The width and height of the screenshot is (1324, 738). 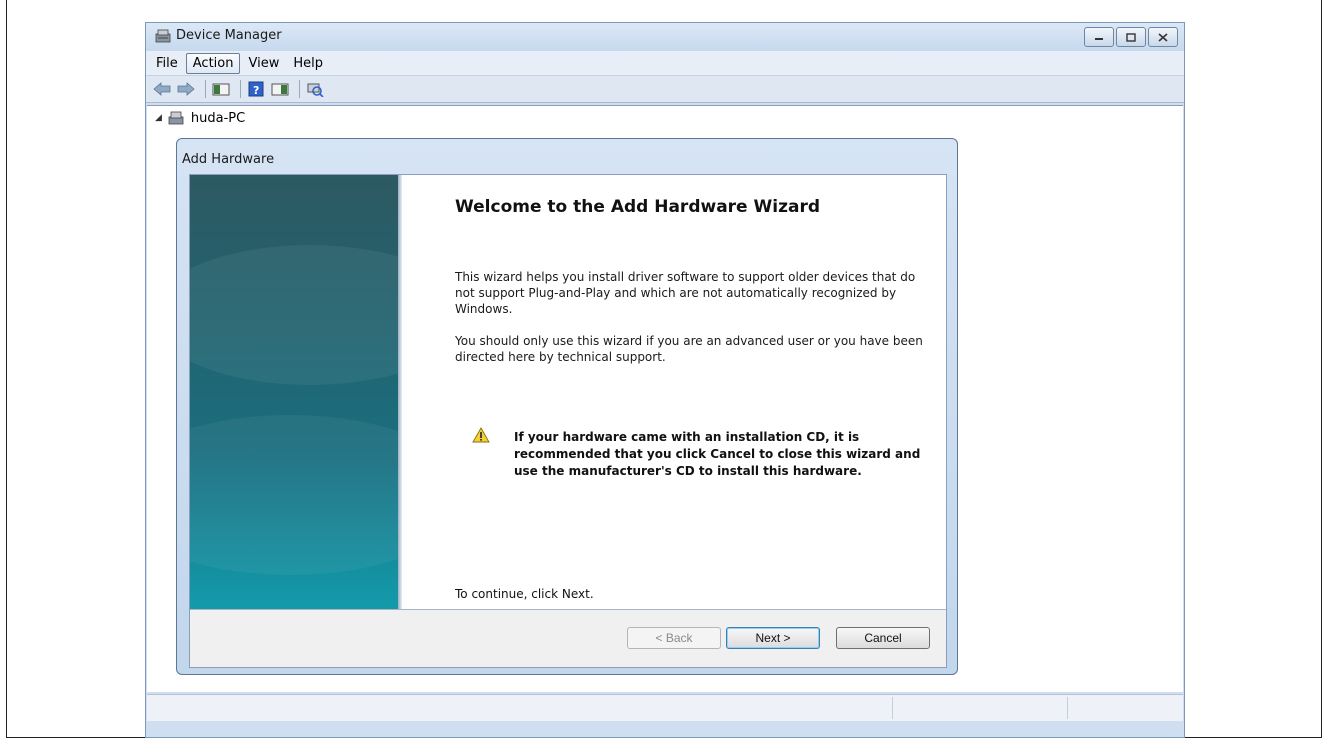 I want to click on wizard-banner-image, so click(x=294, y=392).